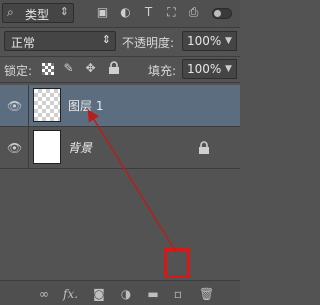 The image size is (320, 305). Describe the element at coordinates (85, 105) in the screenshot. I see `layer-name: 图层 1` at that location.